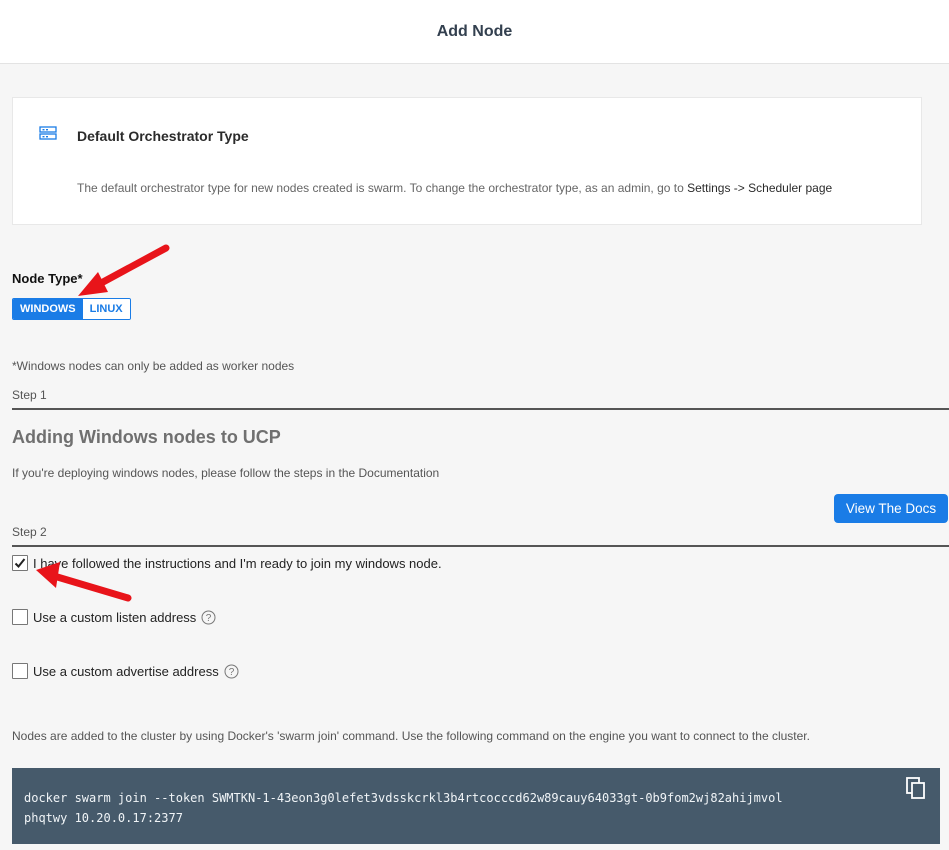 This screenshot has width=949, height=850. What do you see at coordinates (146, 437) in the screenshot?
I see `step-1-title: Adding Windows nodes to UCP` at bounding box center [146, 437].